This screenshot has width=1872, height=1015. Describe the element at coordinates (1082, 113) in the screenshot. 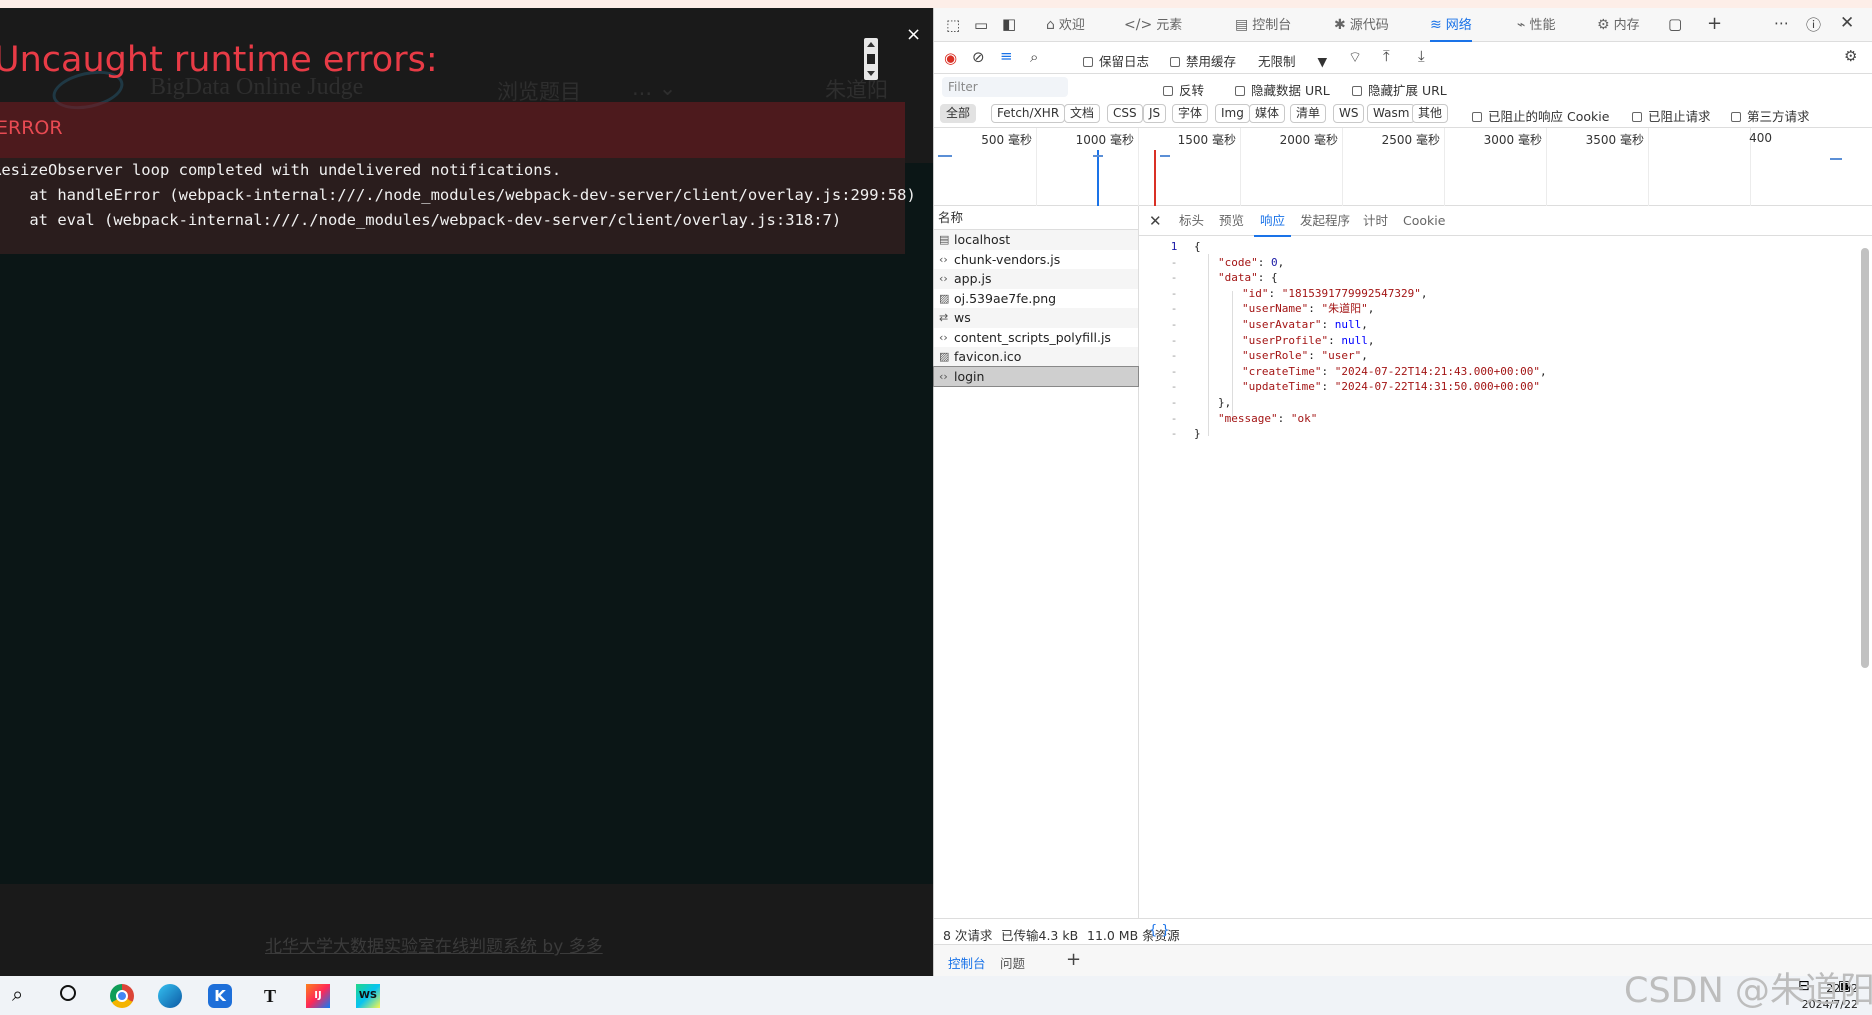

I see `type-filter-button: 文档` at that location.